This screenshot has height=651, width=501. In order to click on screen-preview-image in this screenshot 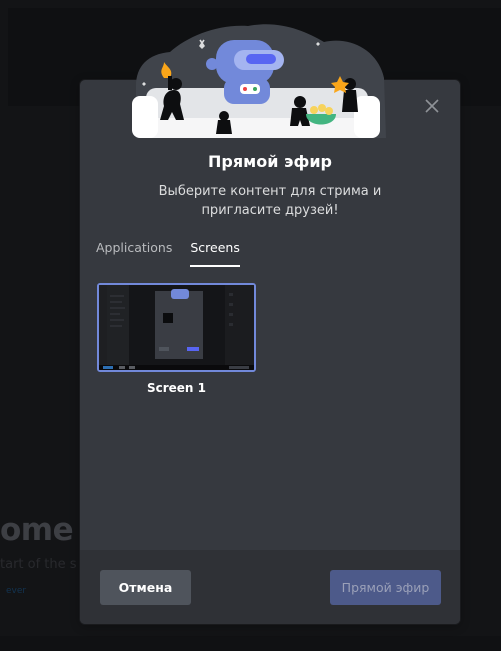, I will do `click(176, 327)`.